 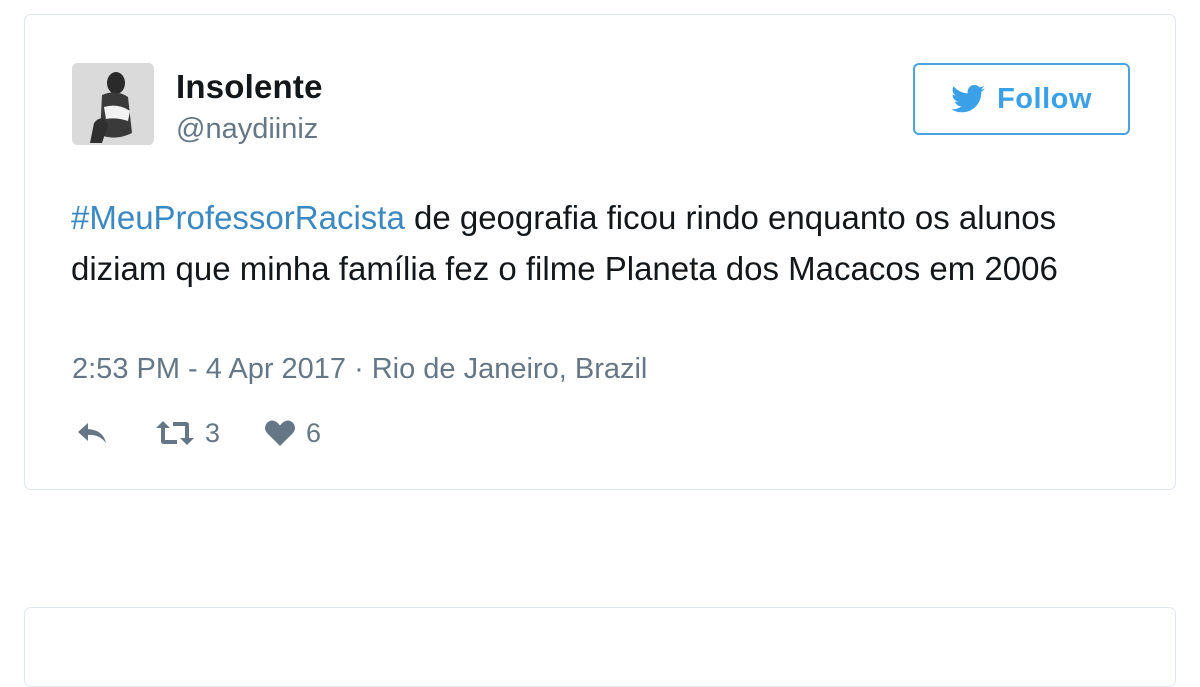 I want to click on retweet-icon, so click(x=175, y=433).